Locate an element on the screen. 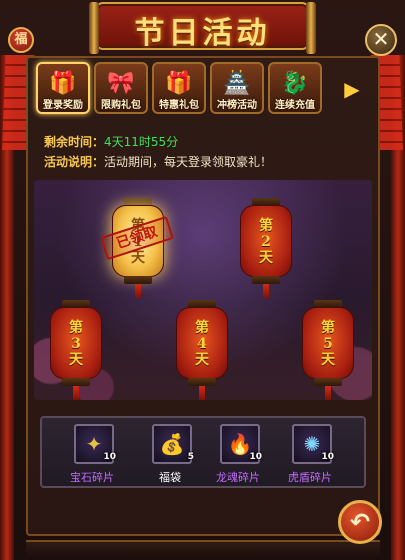 The image size is (405, 560). close-button: ✕ is located at coordinates (381, 40).